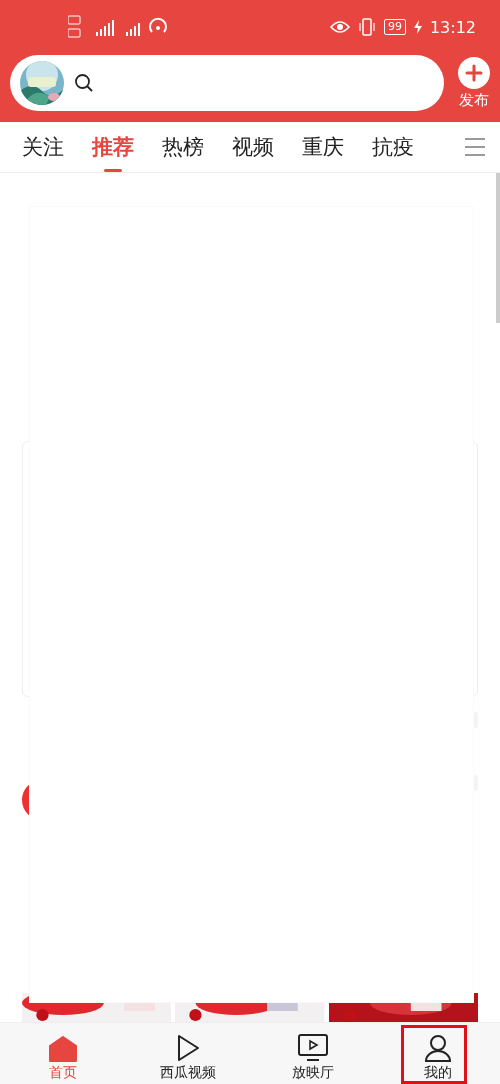 This screenshot has height=1084, width=500. What do you see at coordinates (62, 1049) in the screenshot?
I see `home-icon` at bounding box center [62, 1049].